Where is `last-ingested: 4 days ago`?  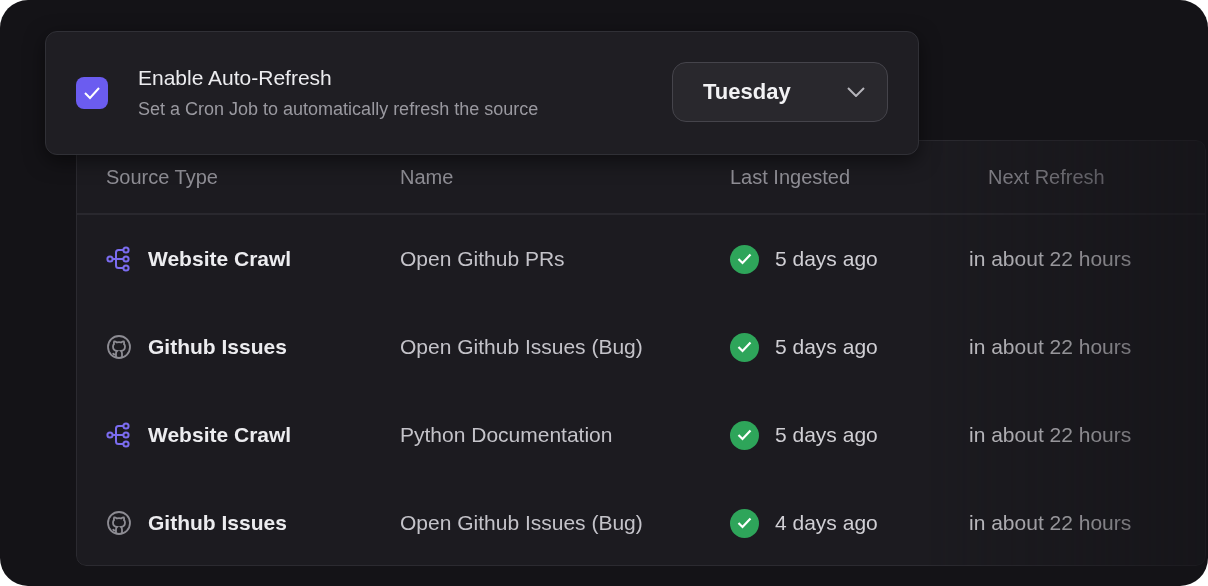
last-ingested: 4 days ago is located at coordinates (826, 523).